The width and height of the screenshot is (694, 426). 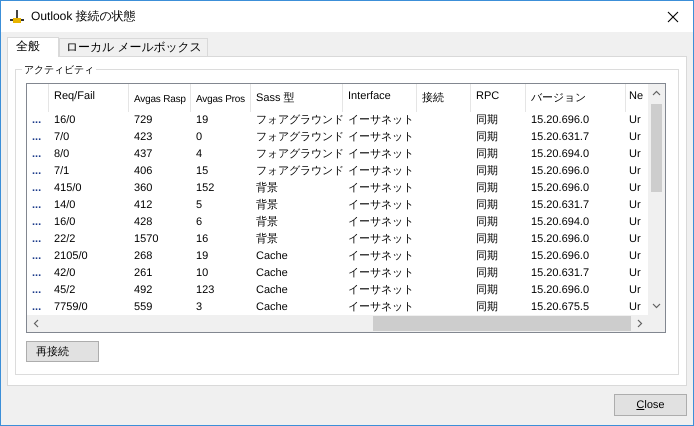 I want to click on tab: ローカル メールボックス, so click(x=133, y=47).